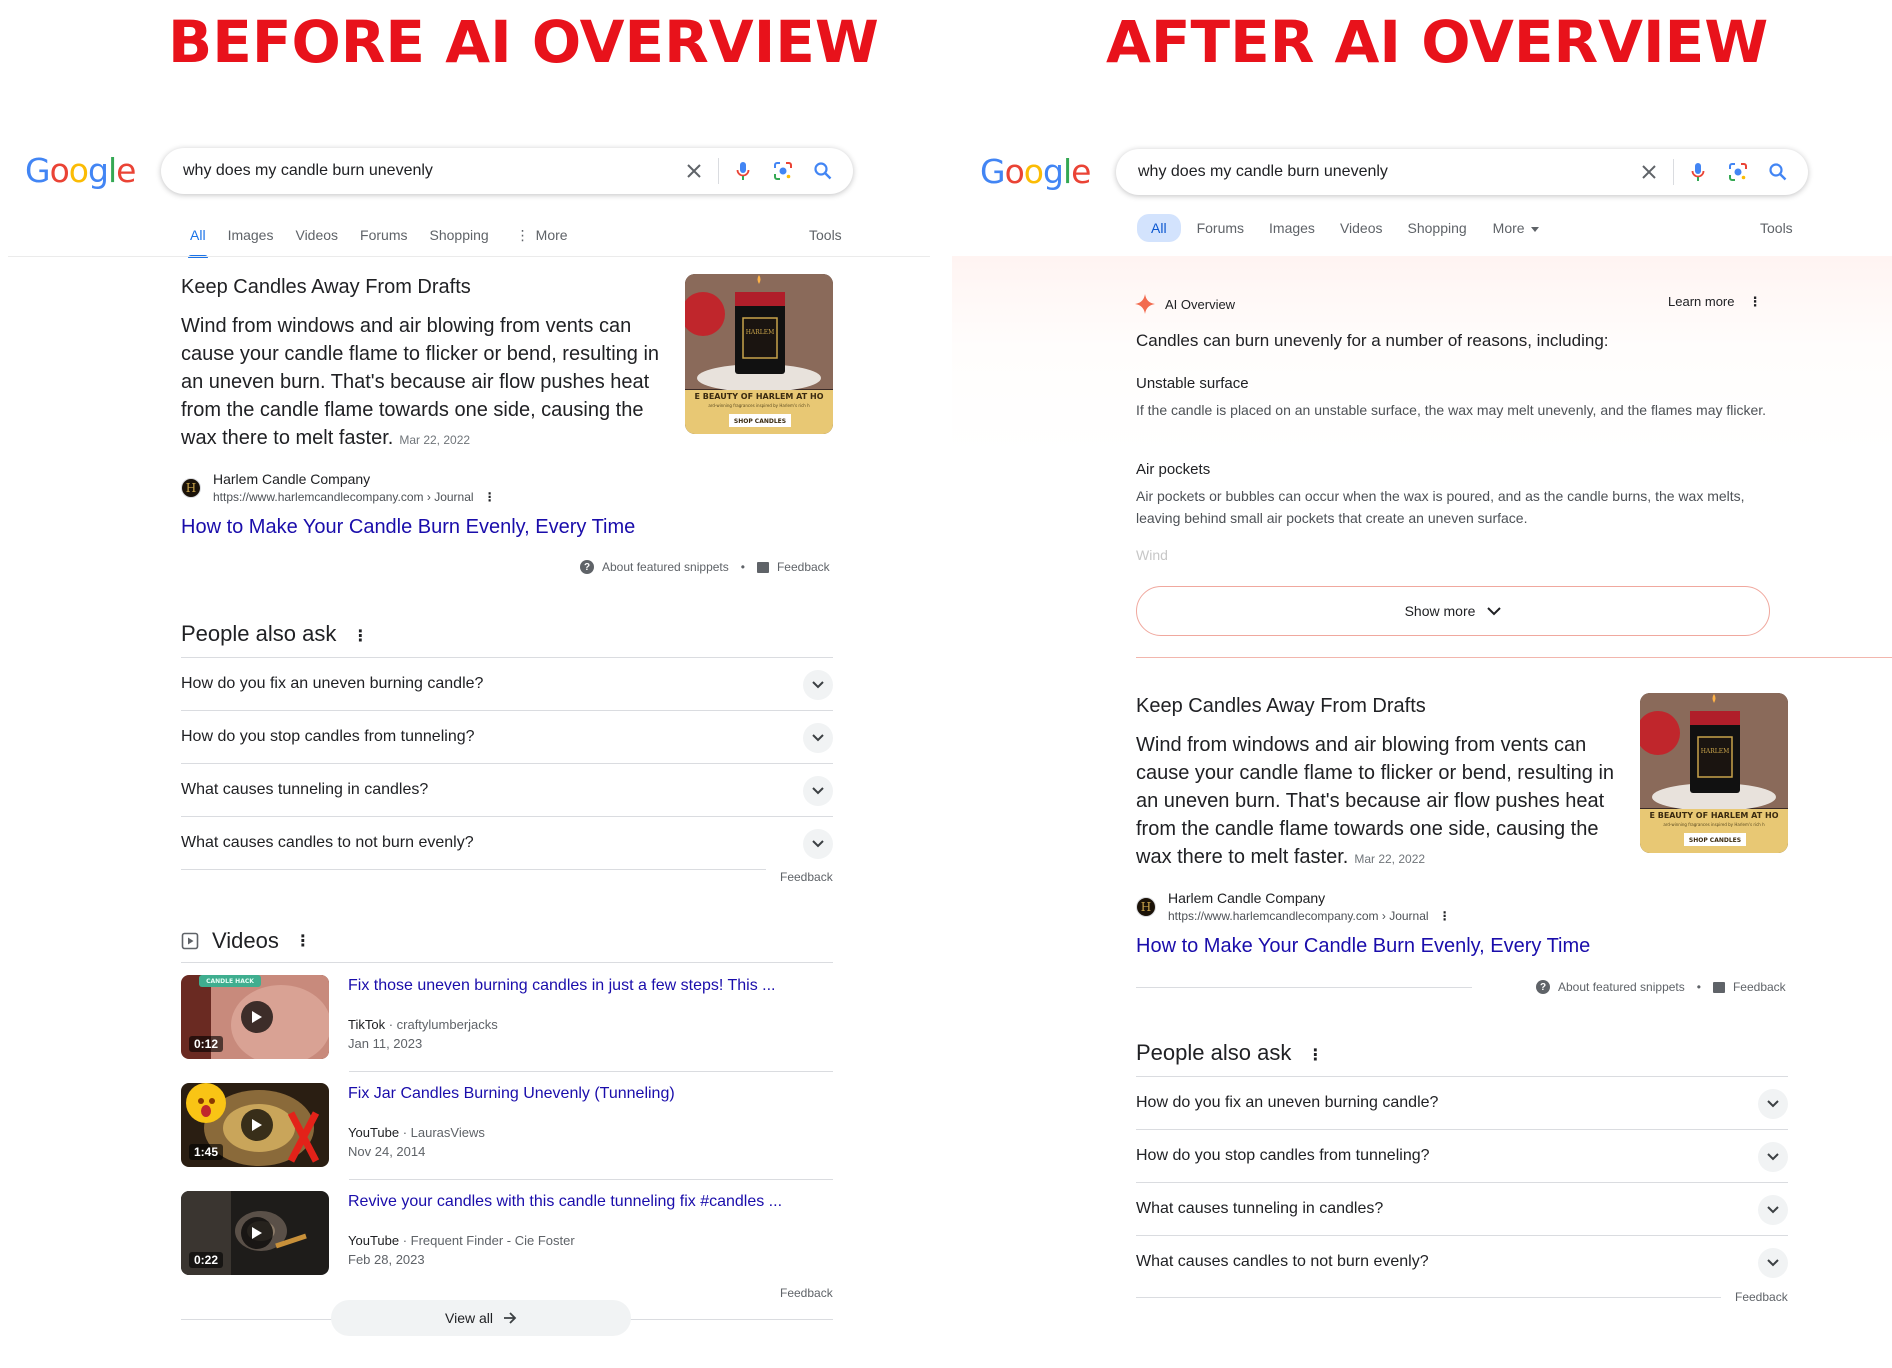 The width and height of the screenshot is (1892, 1368). I want to click on video-source: TikTok · craftylumberjacks, so click(423, 1024).